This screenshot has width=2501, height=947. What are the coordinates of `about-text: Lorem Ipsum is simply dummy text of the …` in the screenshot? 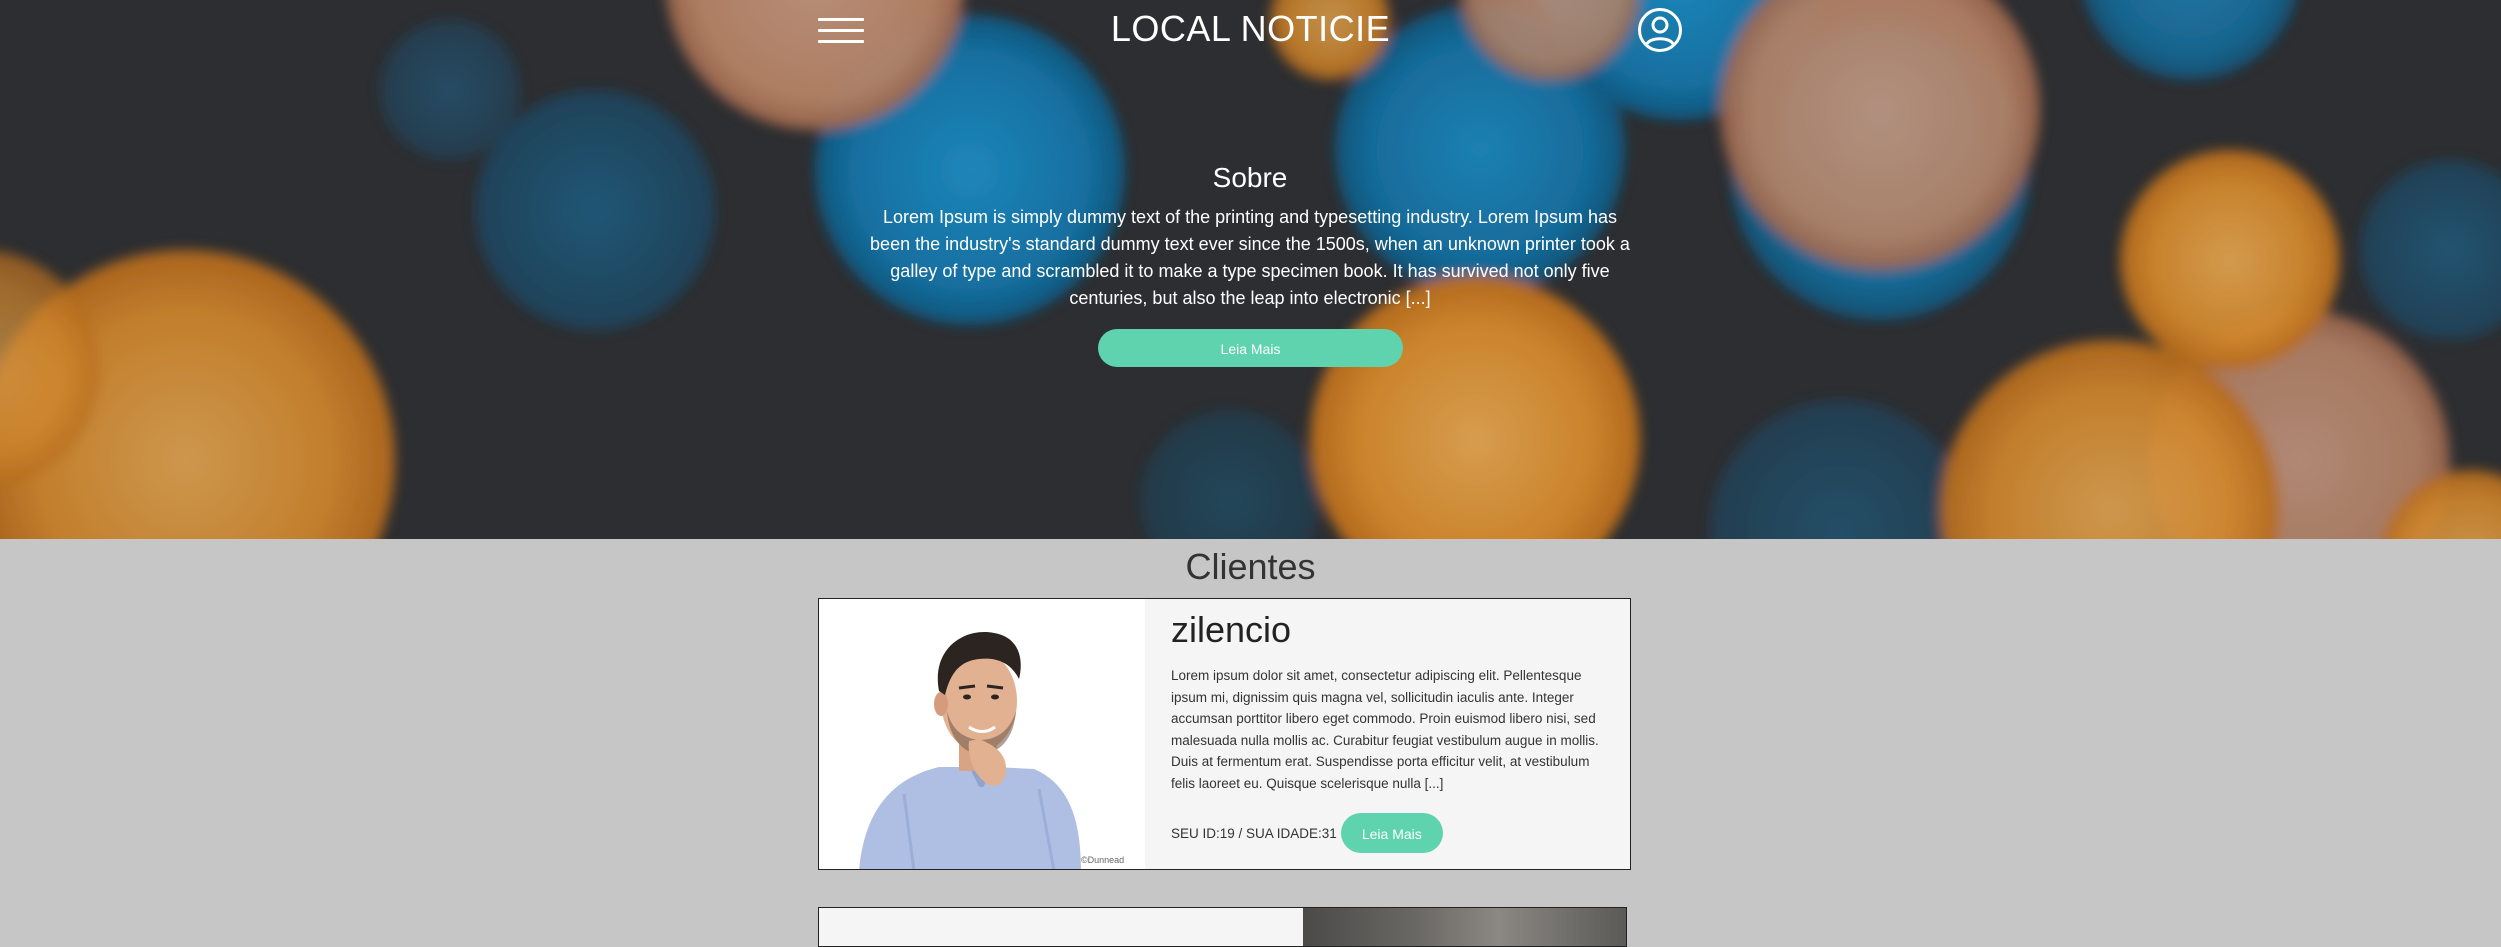 It's located at (1250, 257).